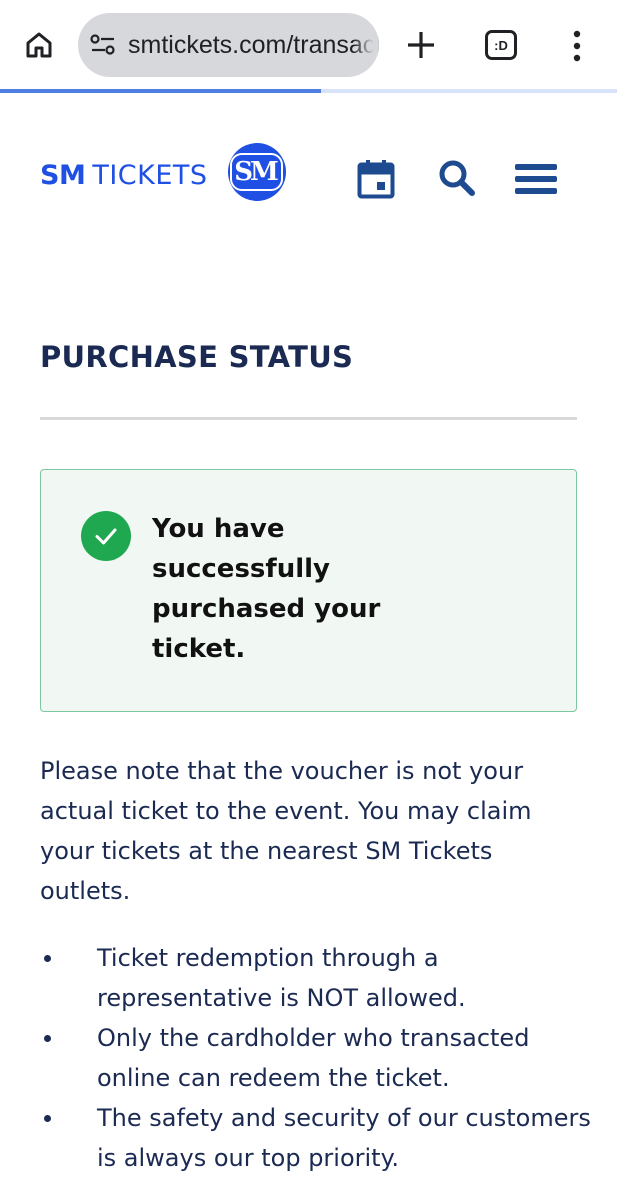  I want to click on tab-switcher-button: :D, so click(501, 45).